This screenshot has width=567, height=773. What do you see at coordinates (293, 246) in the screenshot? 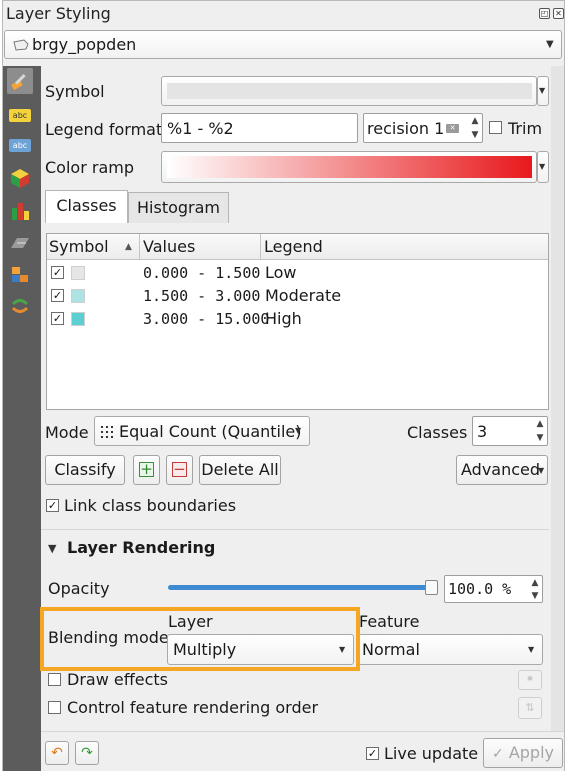
I see `column-header-legend: Legend` at bounding box center [293, 246].